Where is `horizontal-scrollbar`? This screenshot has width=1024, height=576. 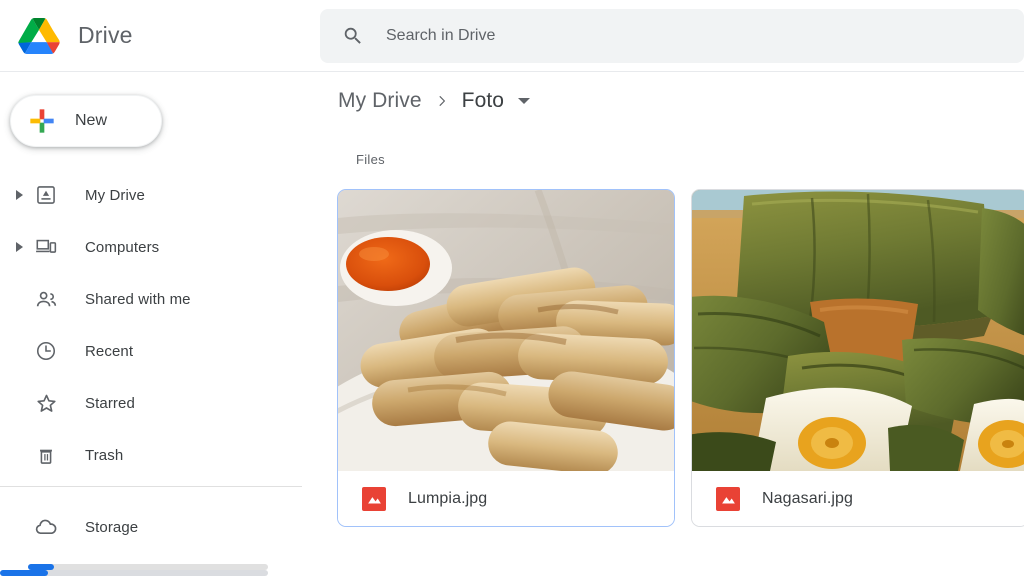
horizontal-scrollbar is located at coordinates (134, 573).